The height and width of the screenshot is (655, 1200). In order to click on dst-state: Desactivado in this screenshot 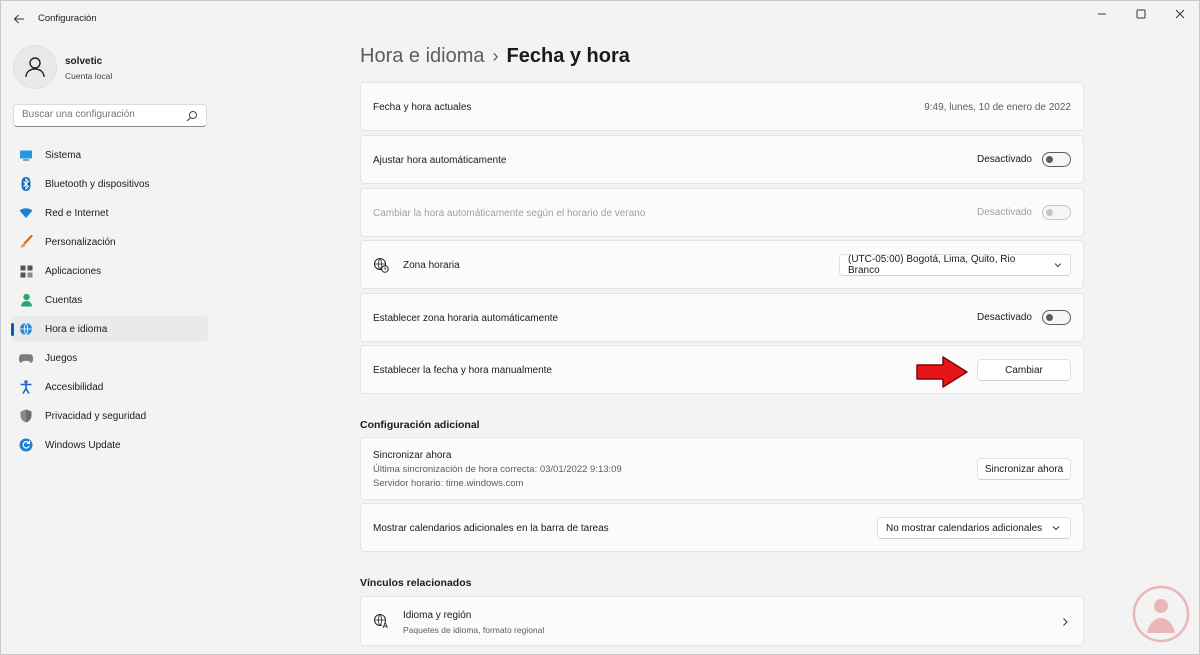, I will do `click(1004, 212)`.